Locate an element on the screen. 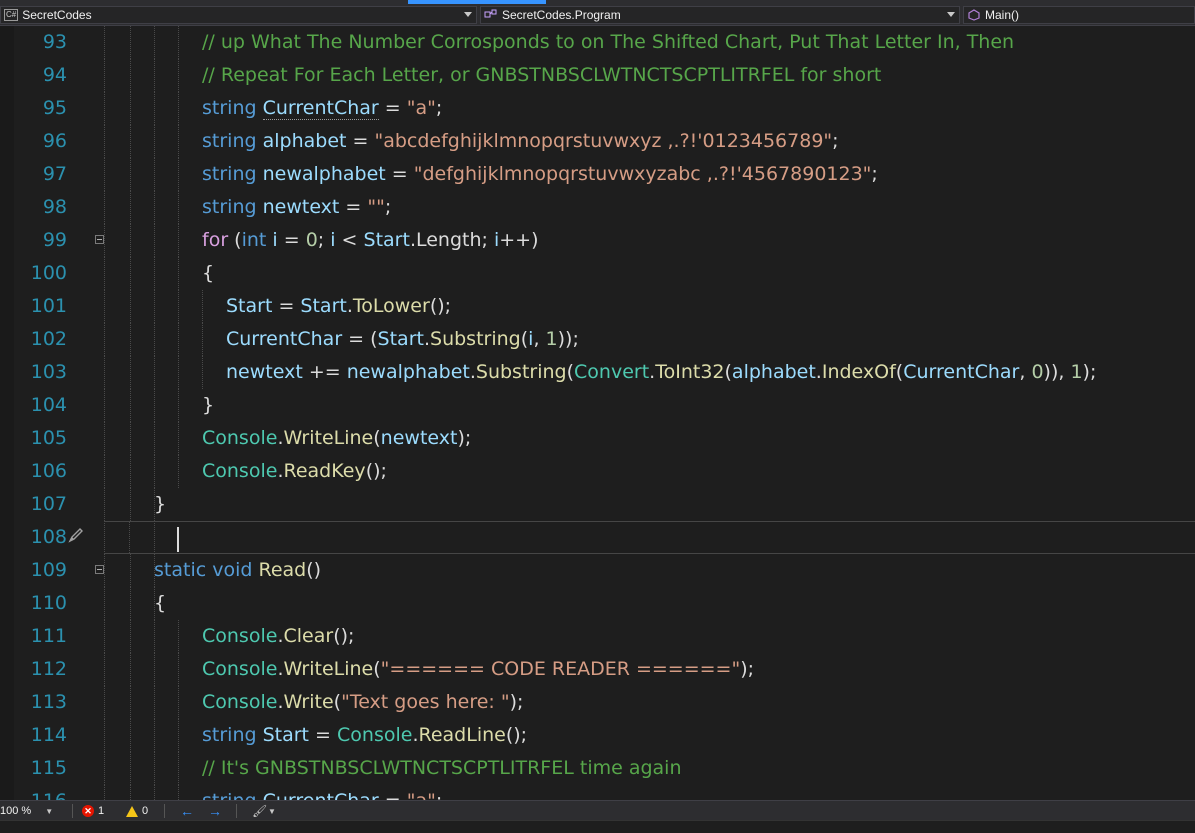 The width and height of the screenshot is (1195, 833). code-token: )); is located at coordinates (568, 339).